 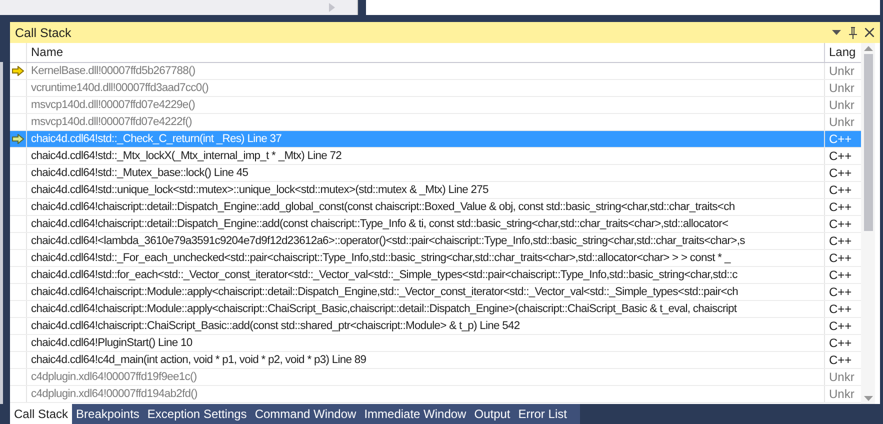 I want to click on tab: Breakpoints, so click(x=108, y=414).